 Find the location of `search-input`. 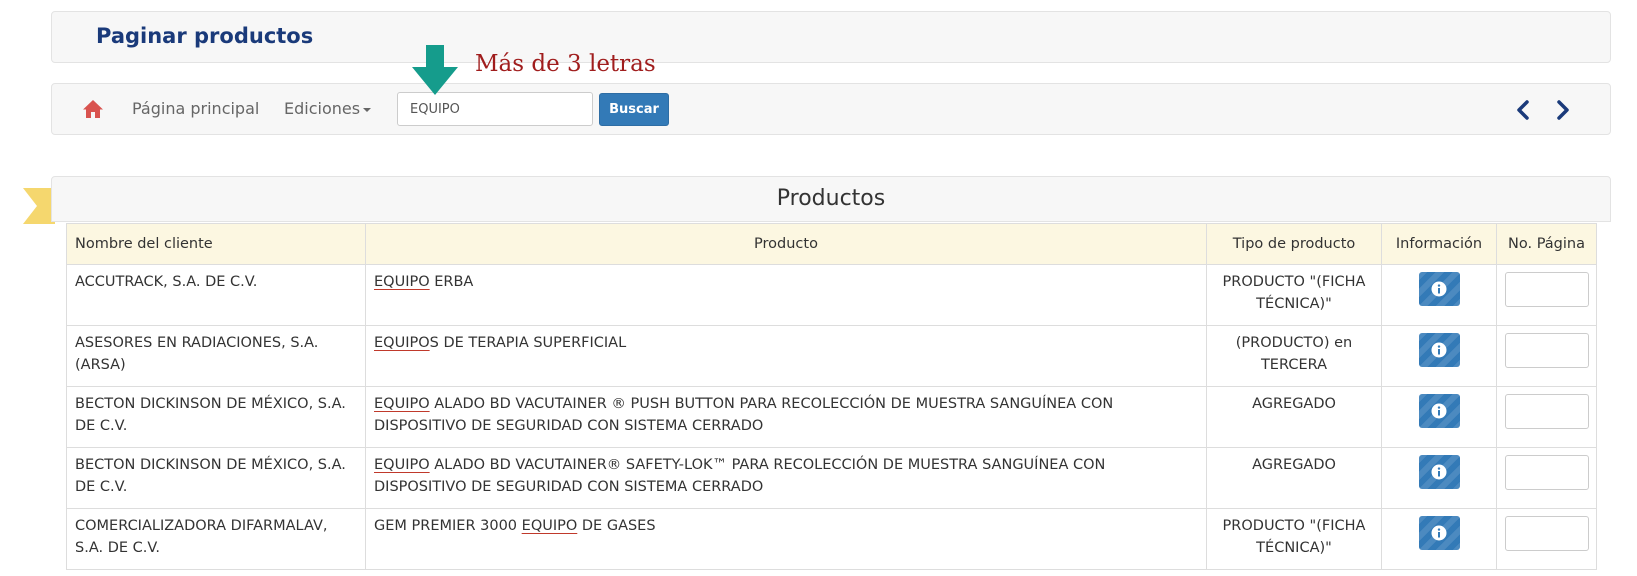

search-input is located at coordinates (495, 109).